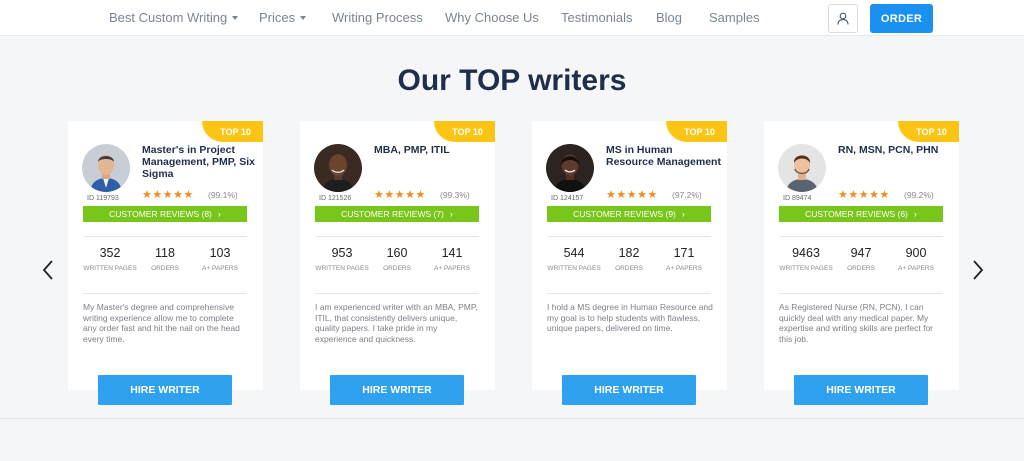 The image size is (1024, 461). What do you see at coordinates (303, 17) in the screenshot?
I see `caret-down-icon` at bounding box center [303, 17].